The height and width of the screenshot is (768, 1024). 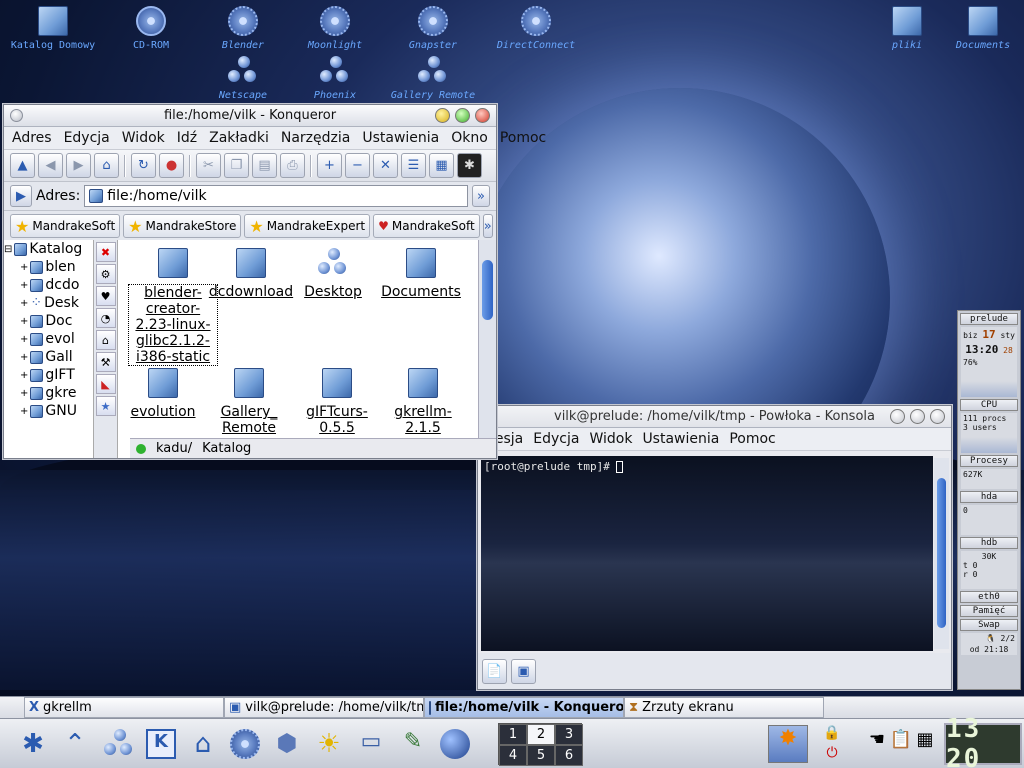 I want to click on tree-item: + gIFT, so click(x=48, y=375).